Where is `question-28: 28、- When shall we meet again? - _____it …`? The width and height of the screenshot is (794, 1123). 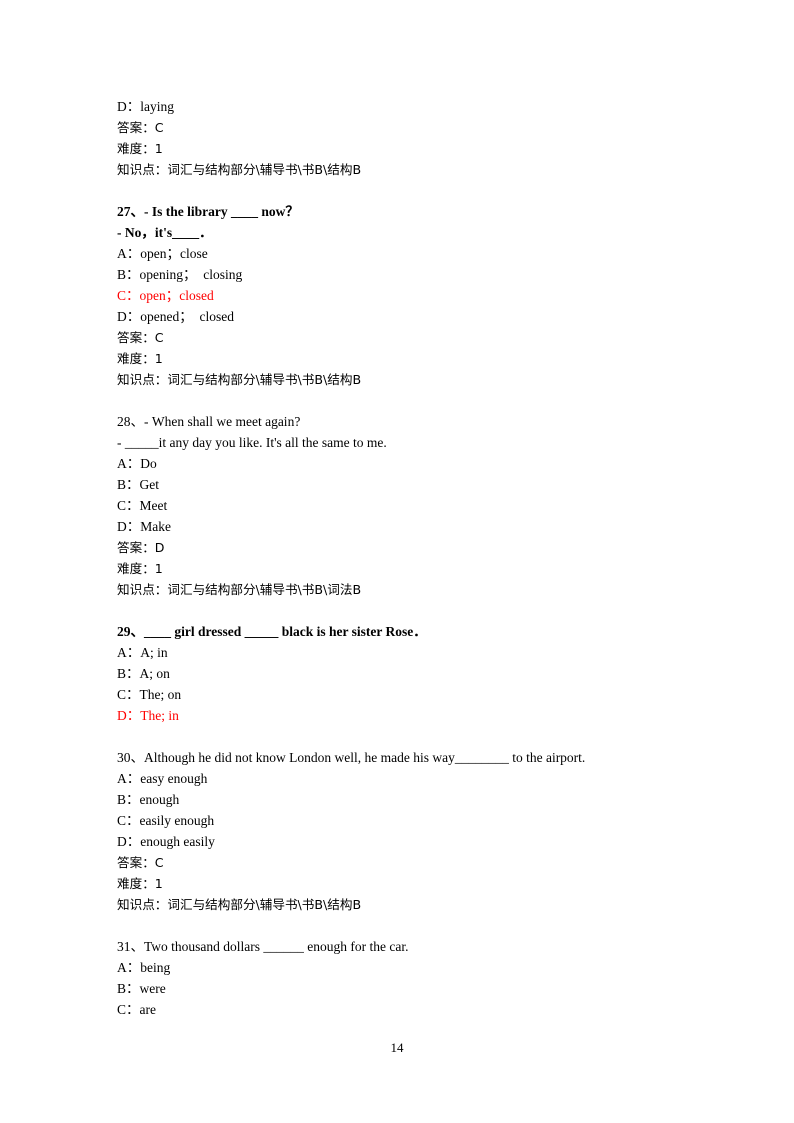
question-28: 28、- When shall we meet again? - _____it … is located at coordinates (397, 505).